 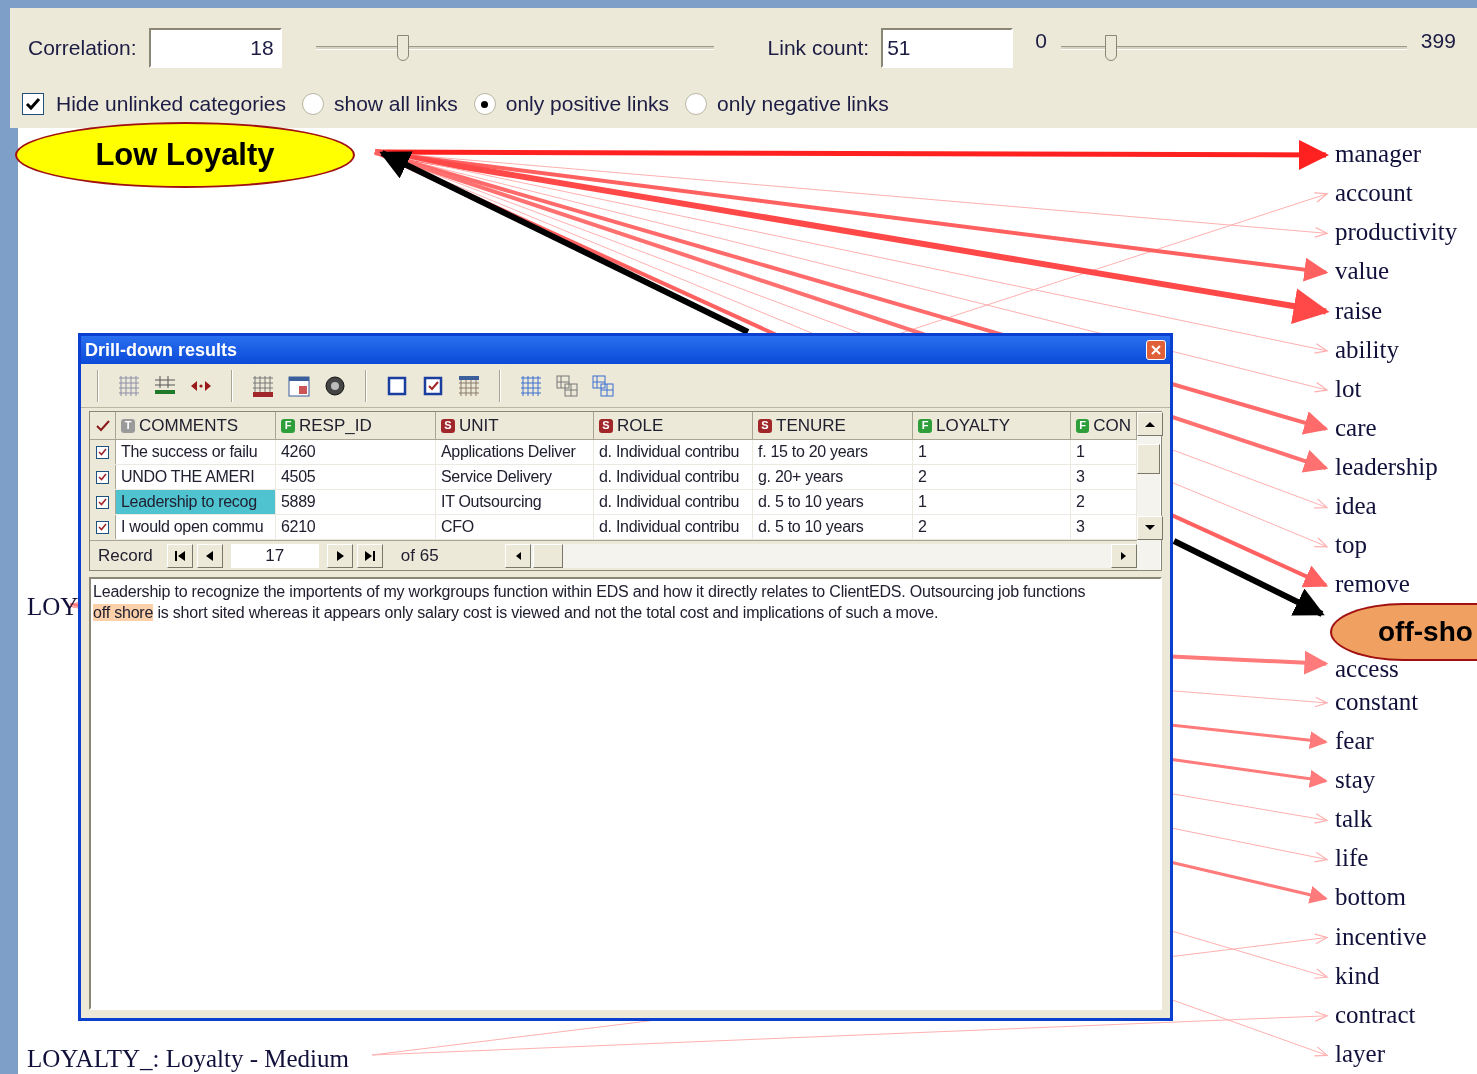 I want to click on vertical-scrollbar, so click(x=1148, y=491).